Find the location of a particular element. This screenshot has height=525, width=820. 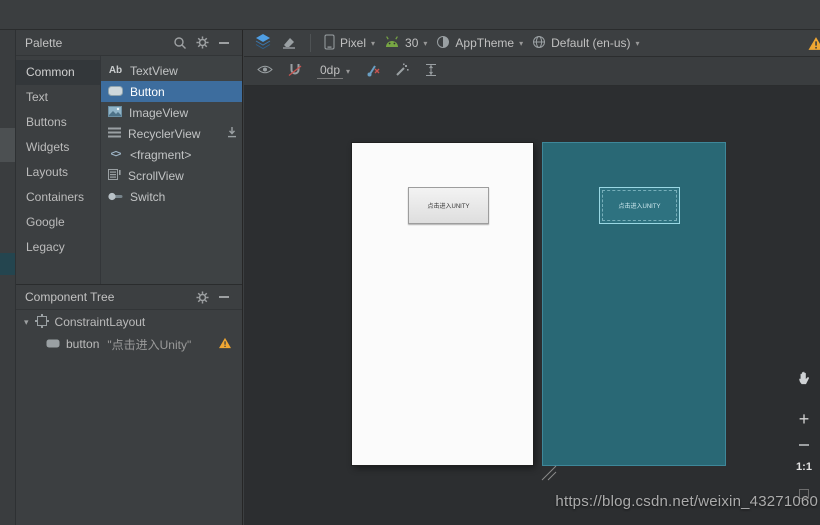

category-common: Common is located at coordinates (58, 72).